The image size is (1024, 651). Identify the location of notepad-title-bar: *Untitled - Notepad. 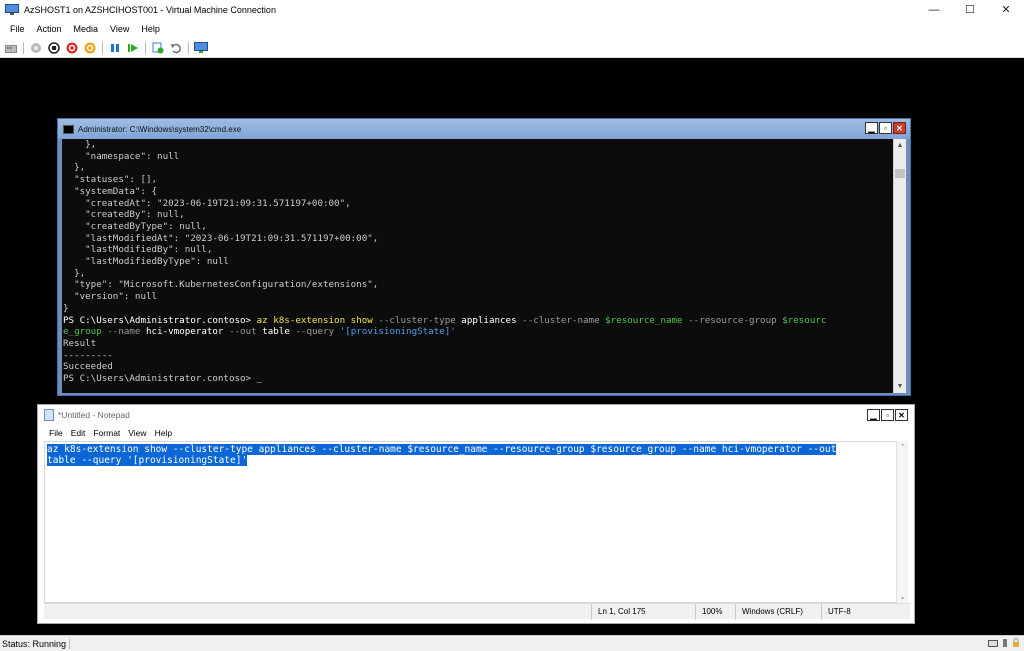
(476, 415).